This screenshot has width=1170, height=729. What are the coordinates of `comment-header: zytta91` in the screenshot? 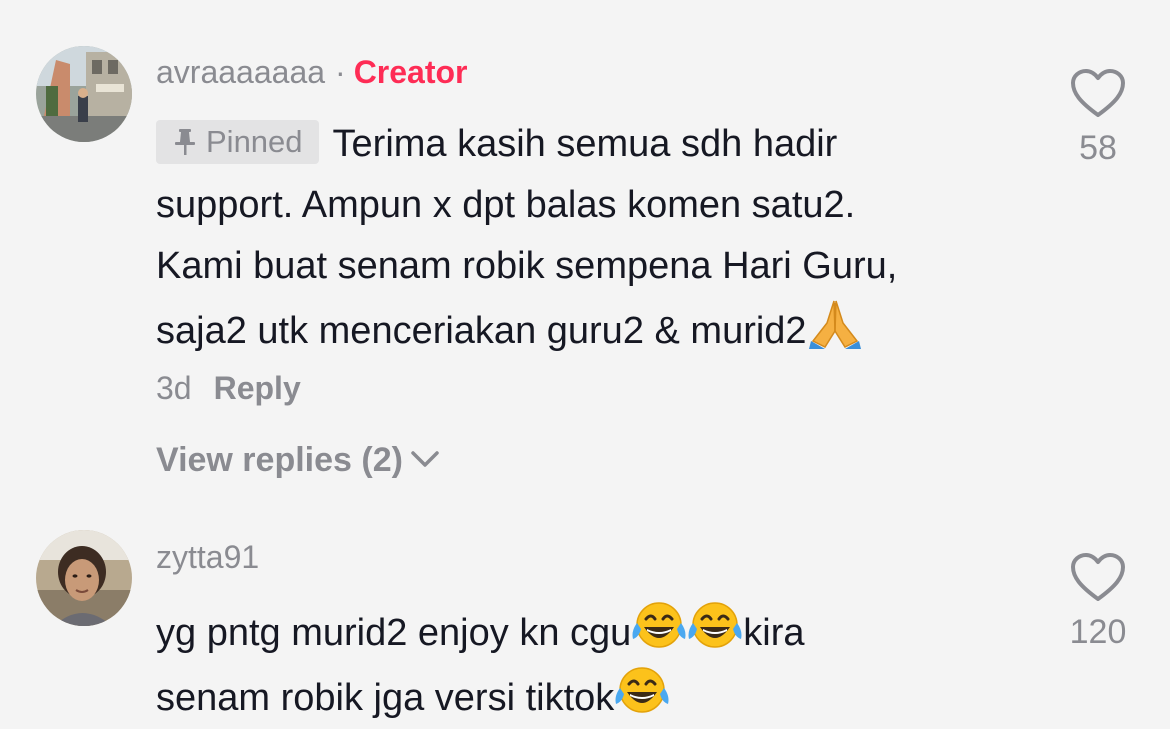 It's located at (596, 557).